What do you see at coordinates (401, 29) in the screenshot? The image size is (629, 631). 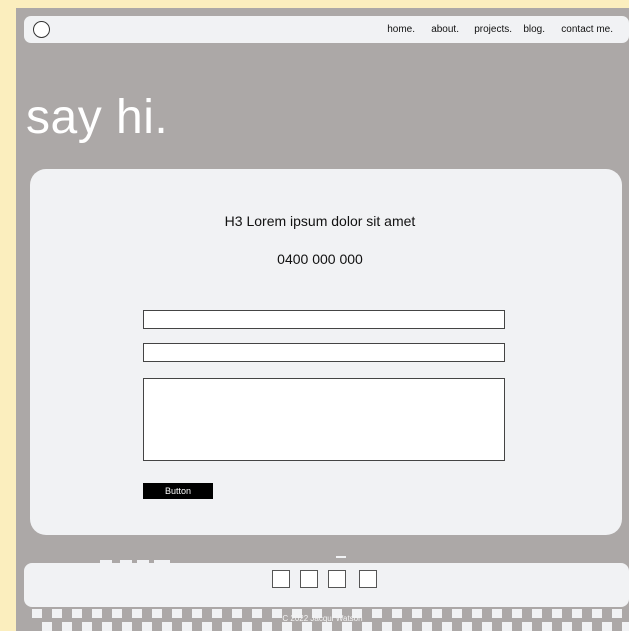 I see `nav-link-home: home.` at bounding box center [401, 29].